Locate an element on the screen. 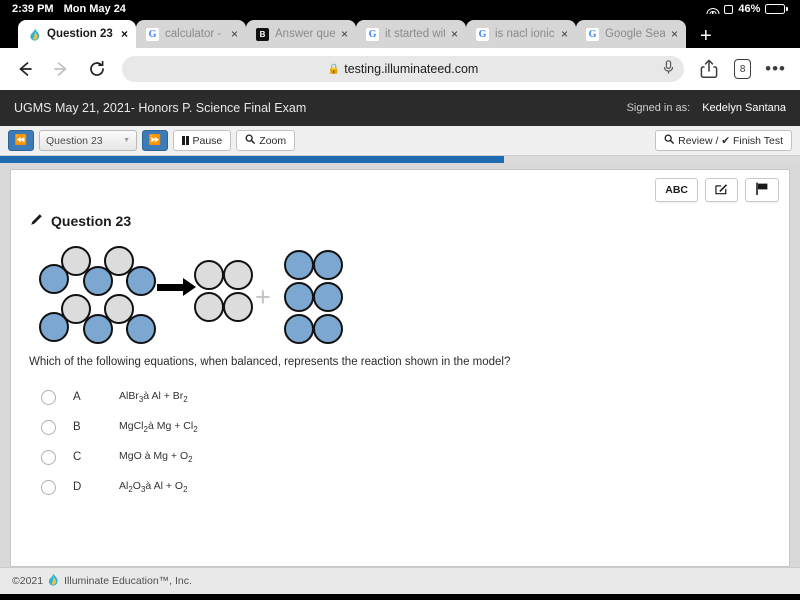 This screenshot has height=600, width=800. tab-count-button: 8 is located at coordinates (743, 69).